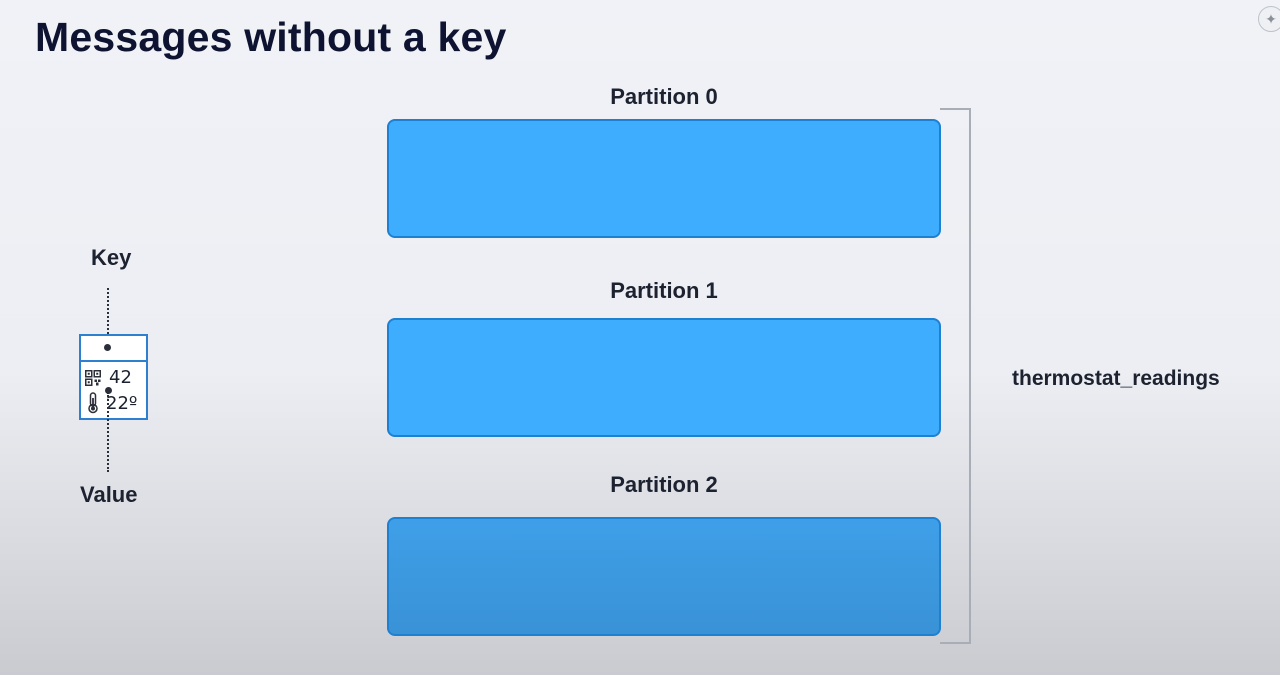 The height and width of the screenshot is (675, 1280). I want to click on topic-label: thermostat_readings, so click(1116, 378).